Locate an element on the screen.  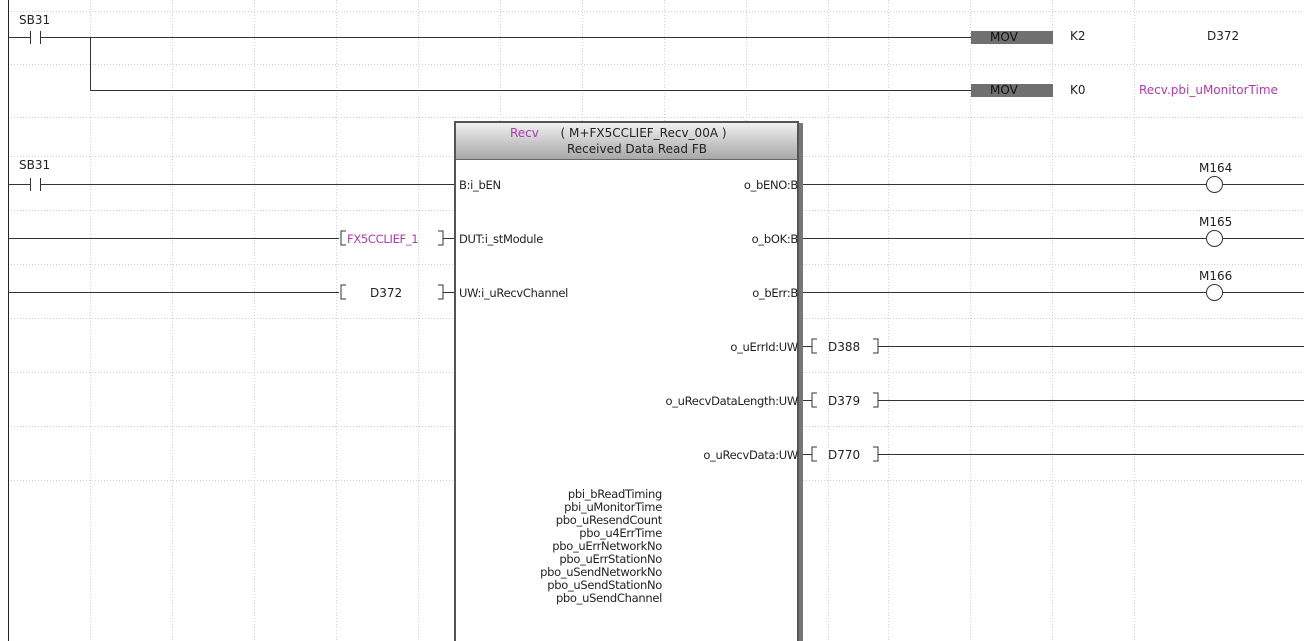
fb-public-var: pbo_uSendStationNo is located at coordinates (604, 585).